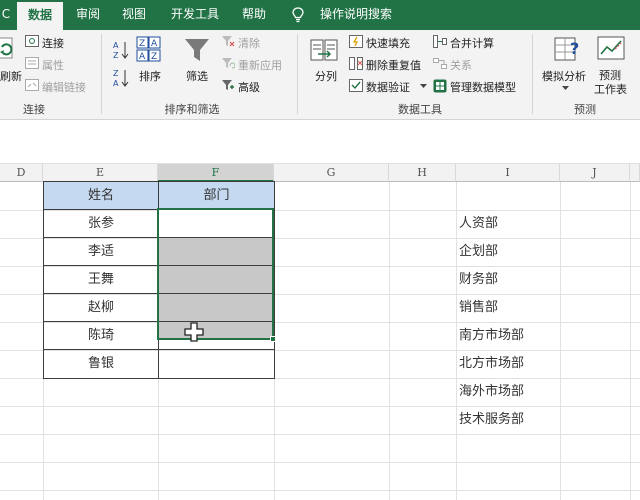 The height and width of the screenshot is (500, 640). Describe the element at coordinates (194, 332) in the screenshot. I see `mouse-cursor-icon` at that location.